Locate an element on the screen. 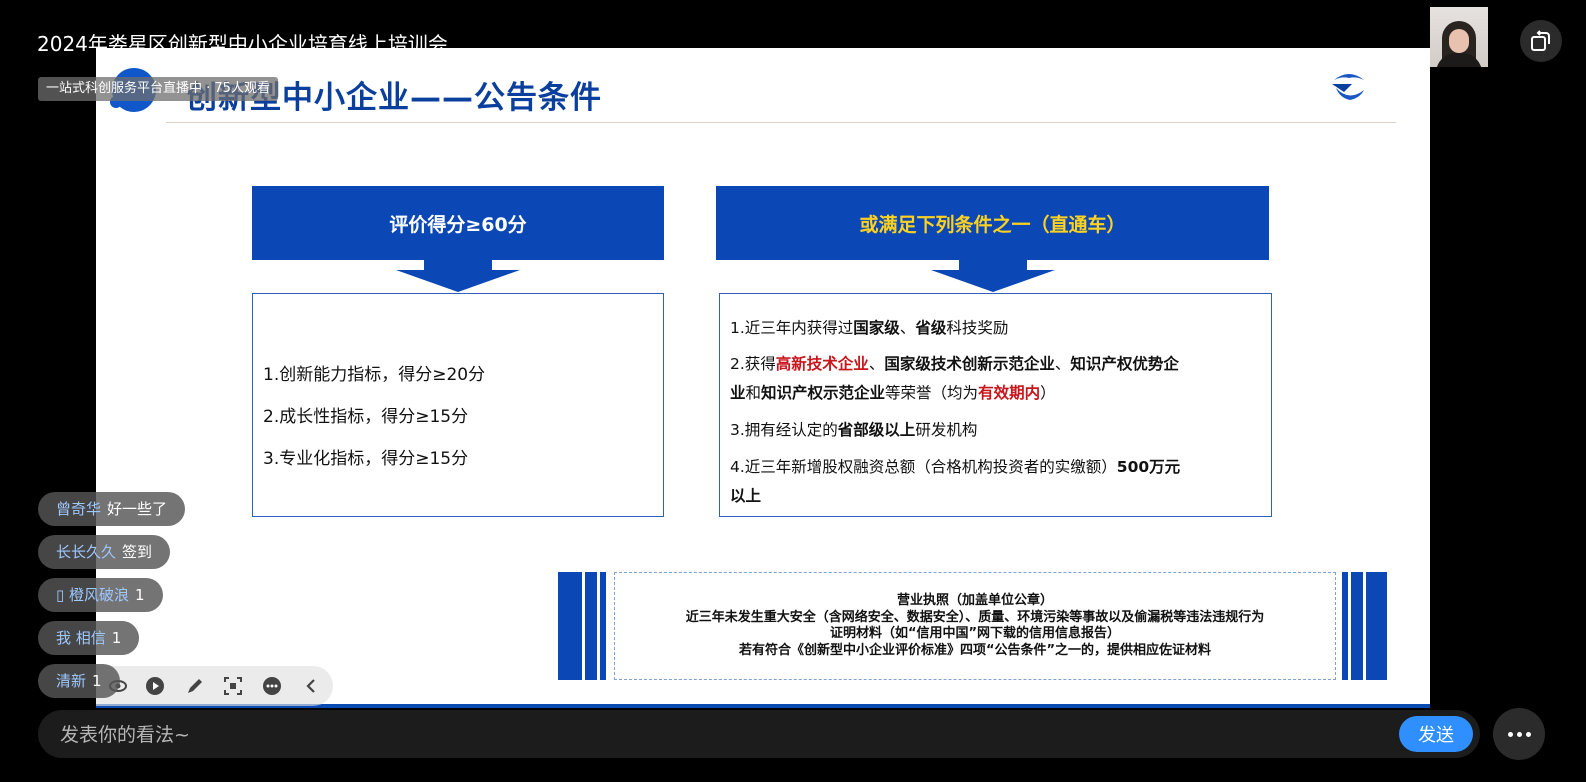  rotate-screen-button is located at coordinates (1541, 41).